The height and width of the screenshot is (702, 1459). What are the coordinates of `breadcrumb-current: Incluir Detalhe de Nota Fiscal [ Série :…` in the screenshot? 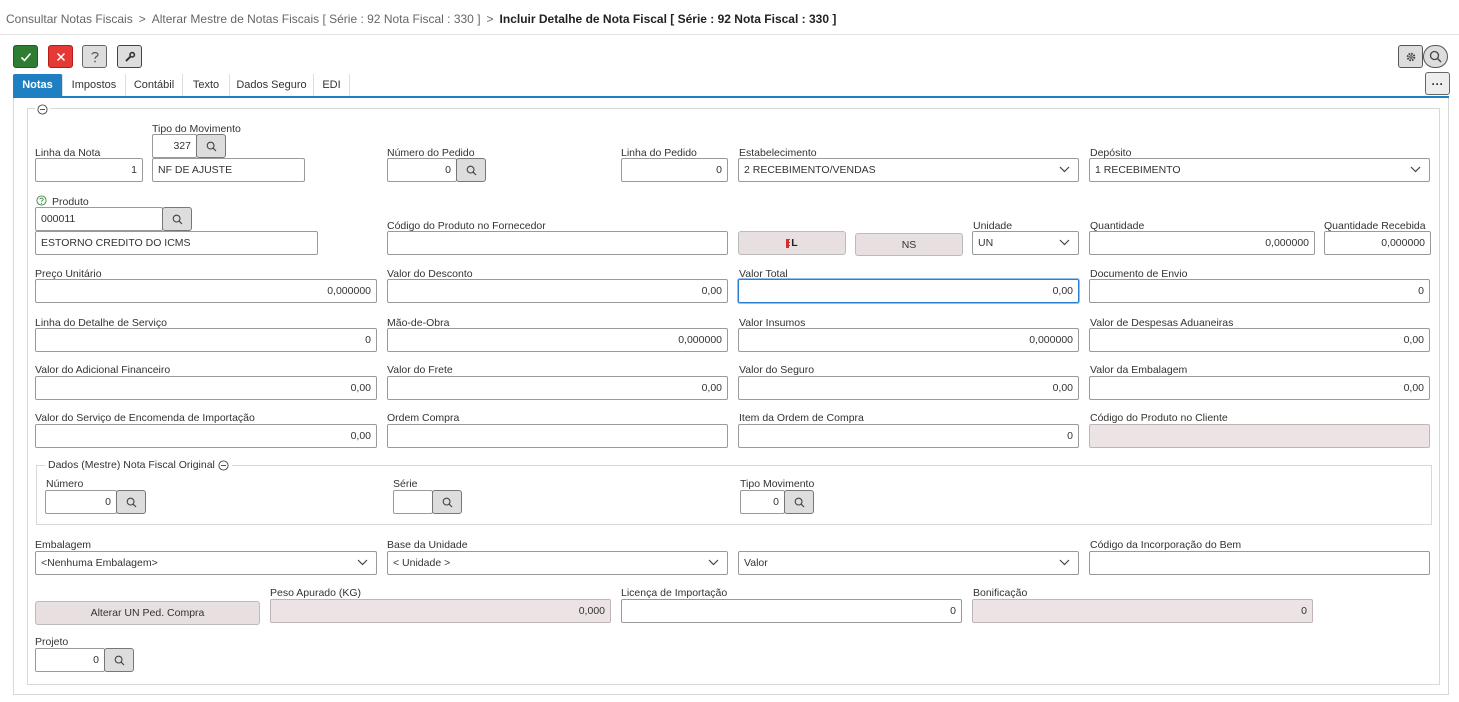 It's located at (668, 19).